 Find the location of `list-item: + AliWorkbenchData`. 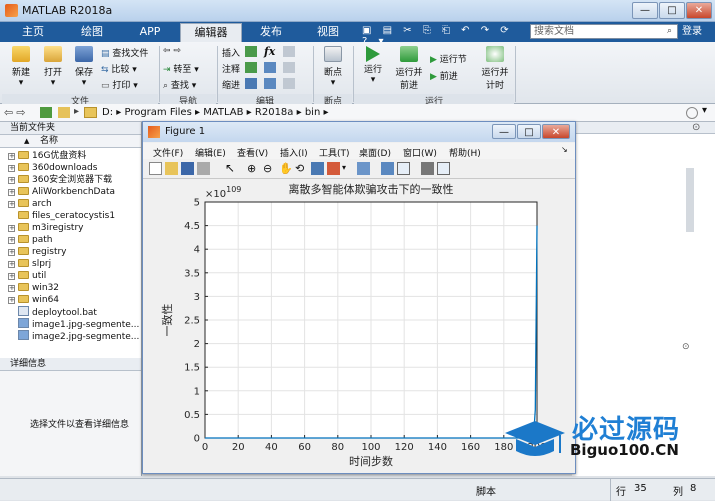

list-item: + AliWorkbenchData is located at coordinates (74, 192).